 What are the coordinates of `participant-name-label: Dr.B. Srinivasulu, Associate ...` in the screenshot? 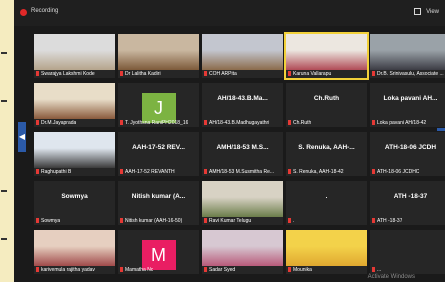 It's located at (408, 74).